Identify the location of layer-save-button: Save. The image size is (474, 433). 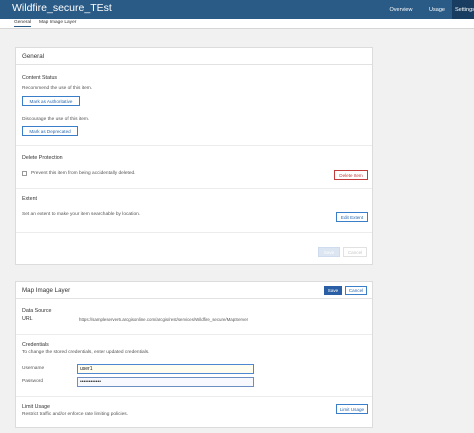
(333, 290).